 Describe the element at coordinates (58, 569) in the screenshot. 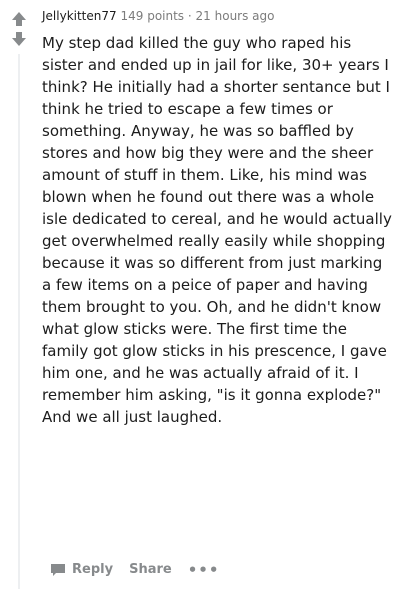

I see `speech-bubble-icon` at that location.